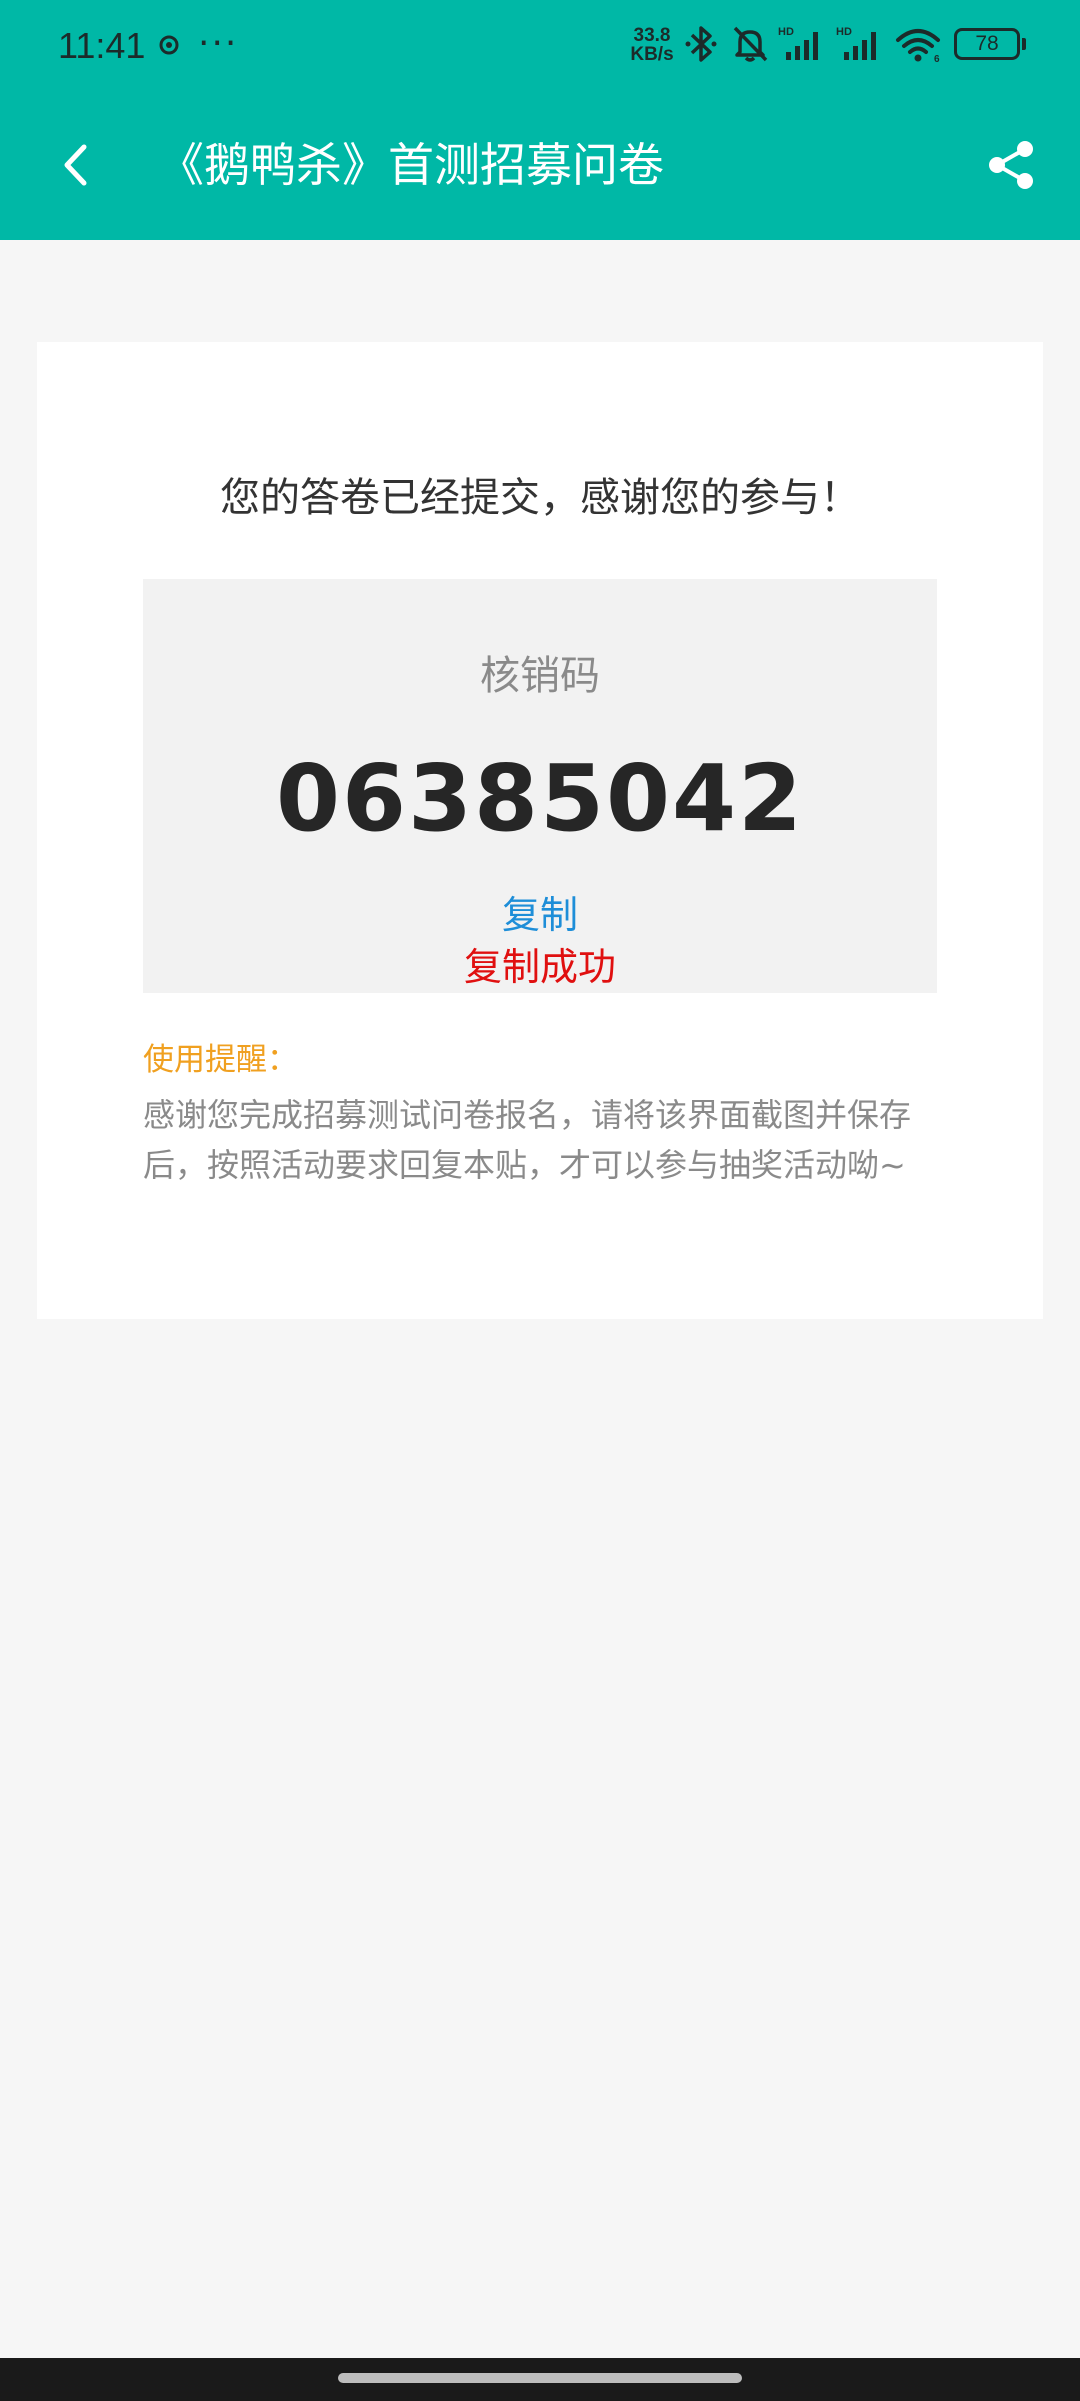 The width and height of the screenshot is (1080, 2401). I want to click on redemption-code: 06385042, so click(540, 798).